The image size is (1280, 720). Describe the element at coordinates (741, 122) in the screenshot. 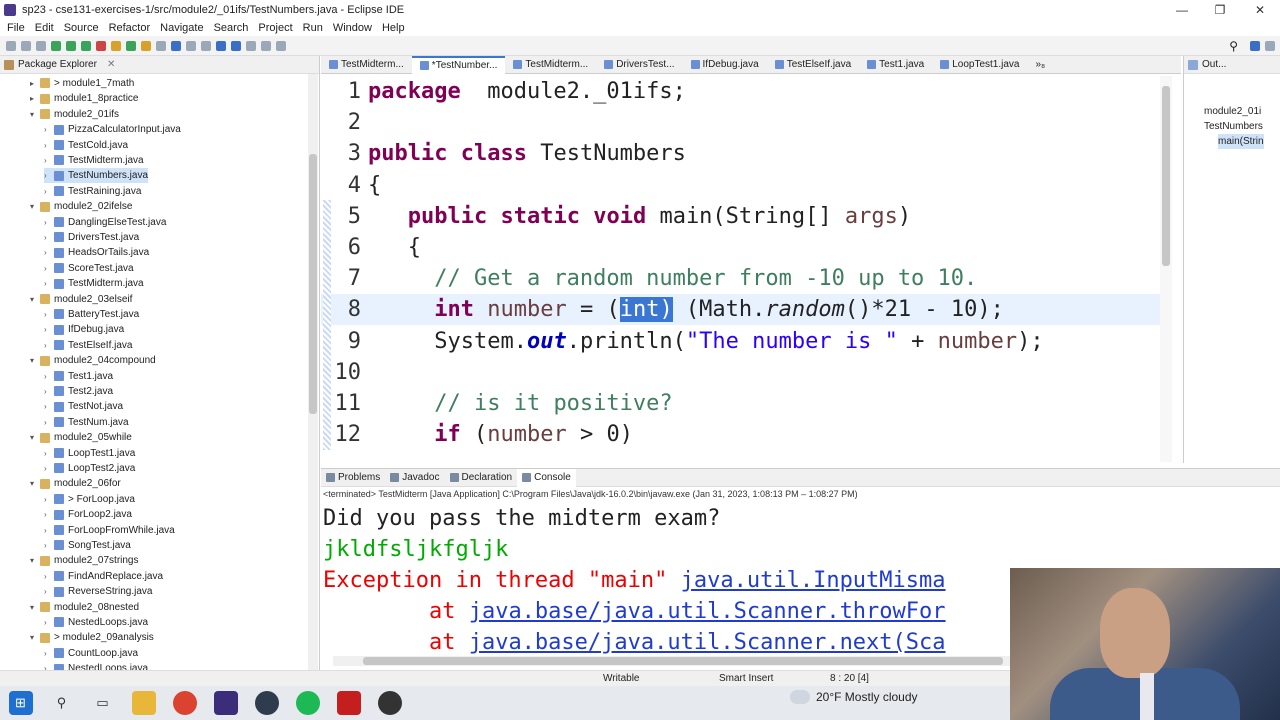

I see `code-line: 2` at that location.